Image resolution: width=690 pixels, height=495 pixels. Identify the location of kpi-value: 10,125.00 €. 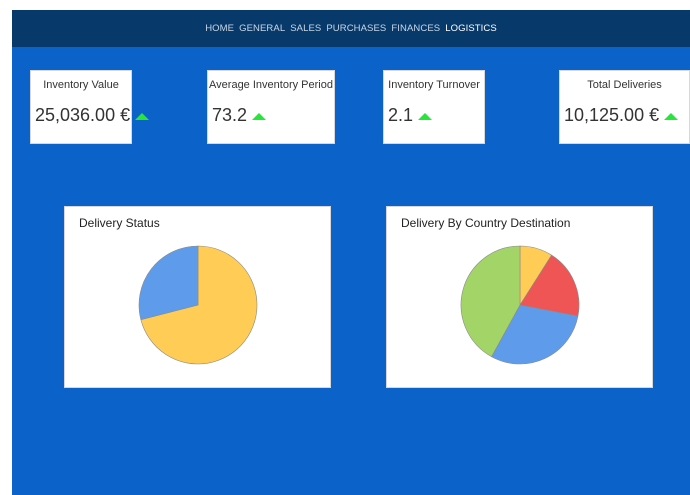
(612, 115).